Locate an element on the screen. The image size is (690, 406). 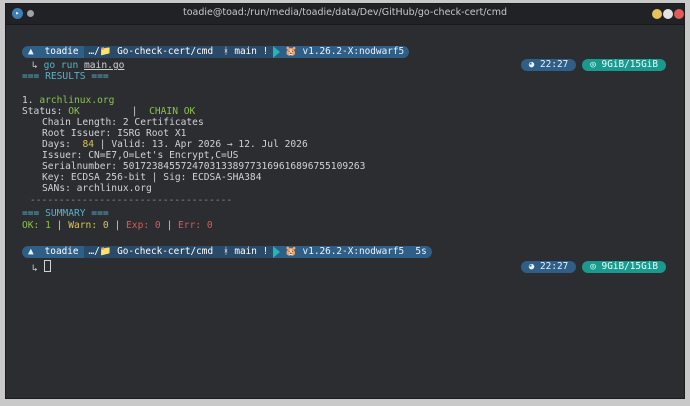
issuer: Issuer: CN=E7,O=Let's Encrypt,C=US is located at coordinates (140, 155).